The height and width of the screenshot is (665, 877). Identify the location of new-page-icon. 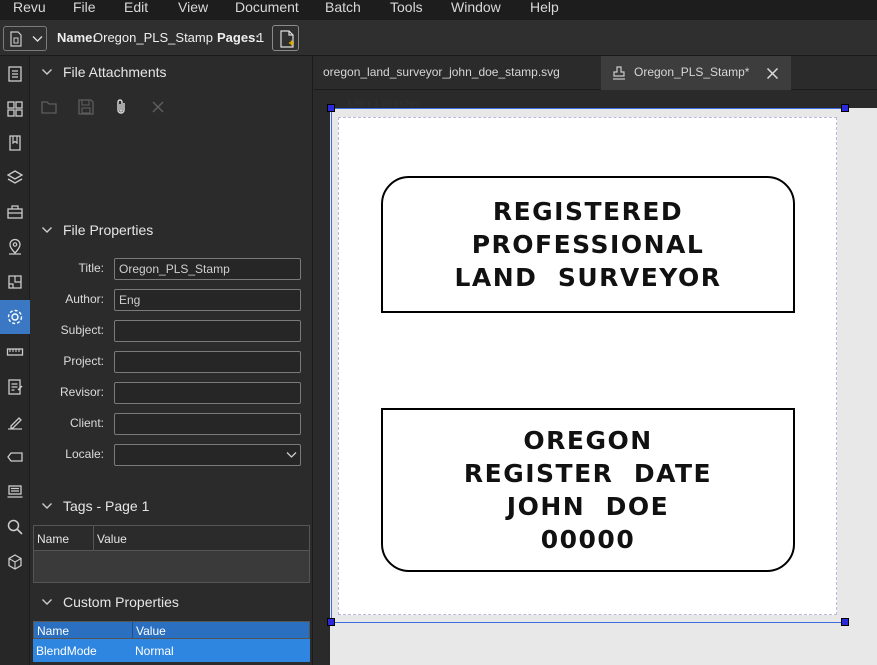
(287, 39).